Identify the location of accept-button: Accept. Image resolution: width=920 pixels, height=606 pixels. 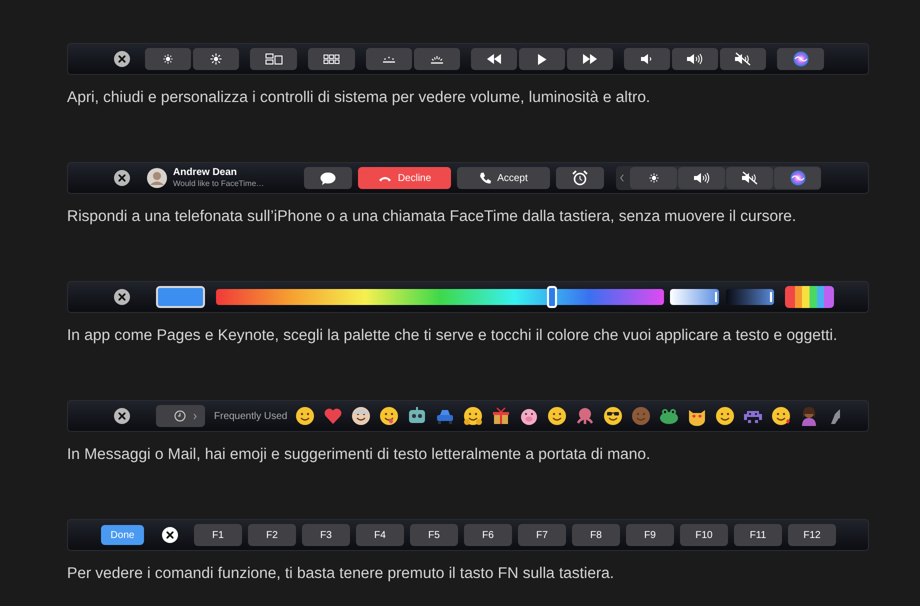
(503, 178).